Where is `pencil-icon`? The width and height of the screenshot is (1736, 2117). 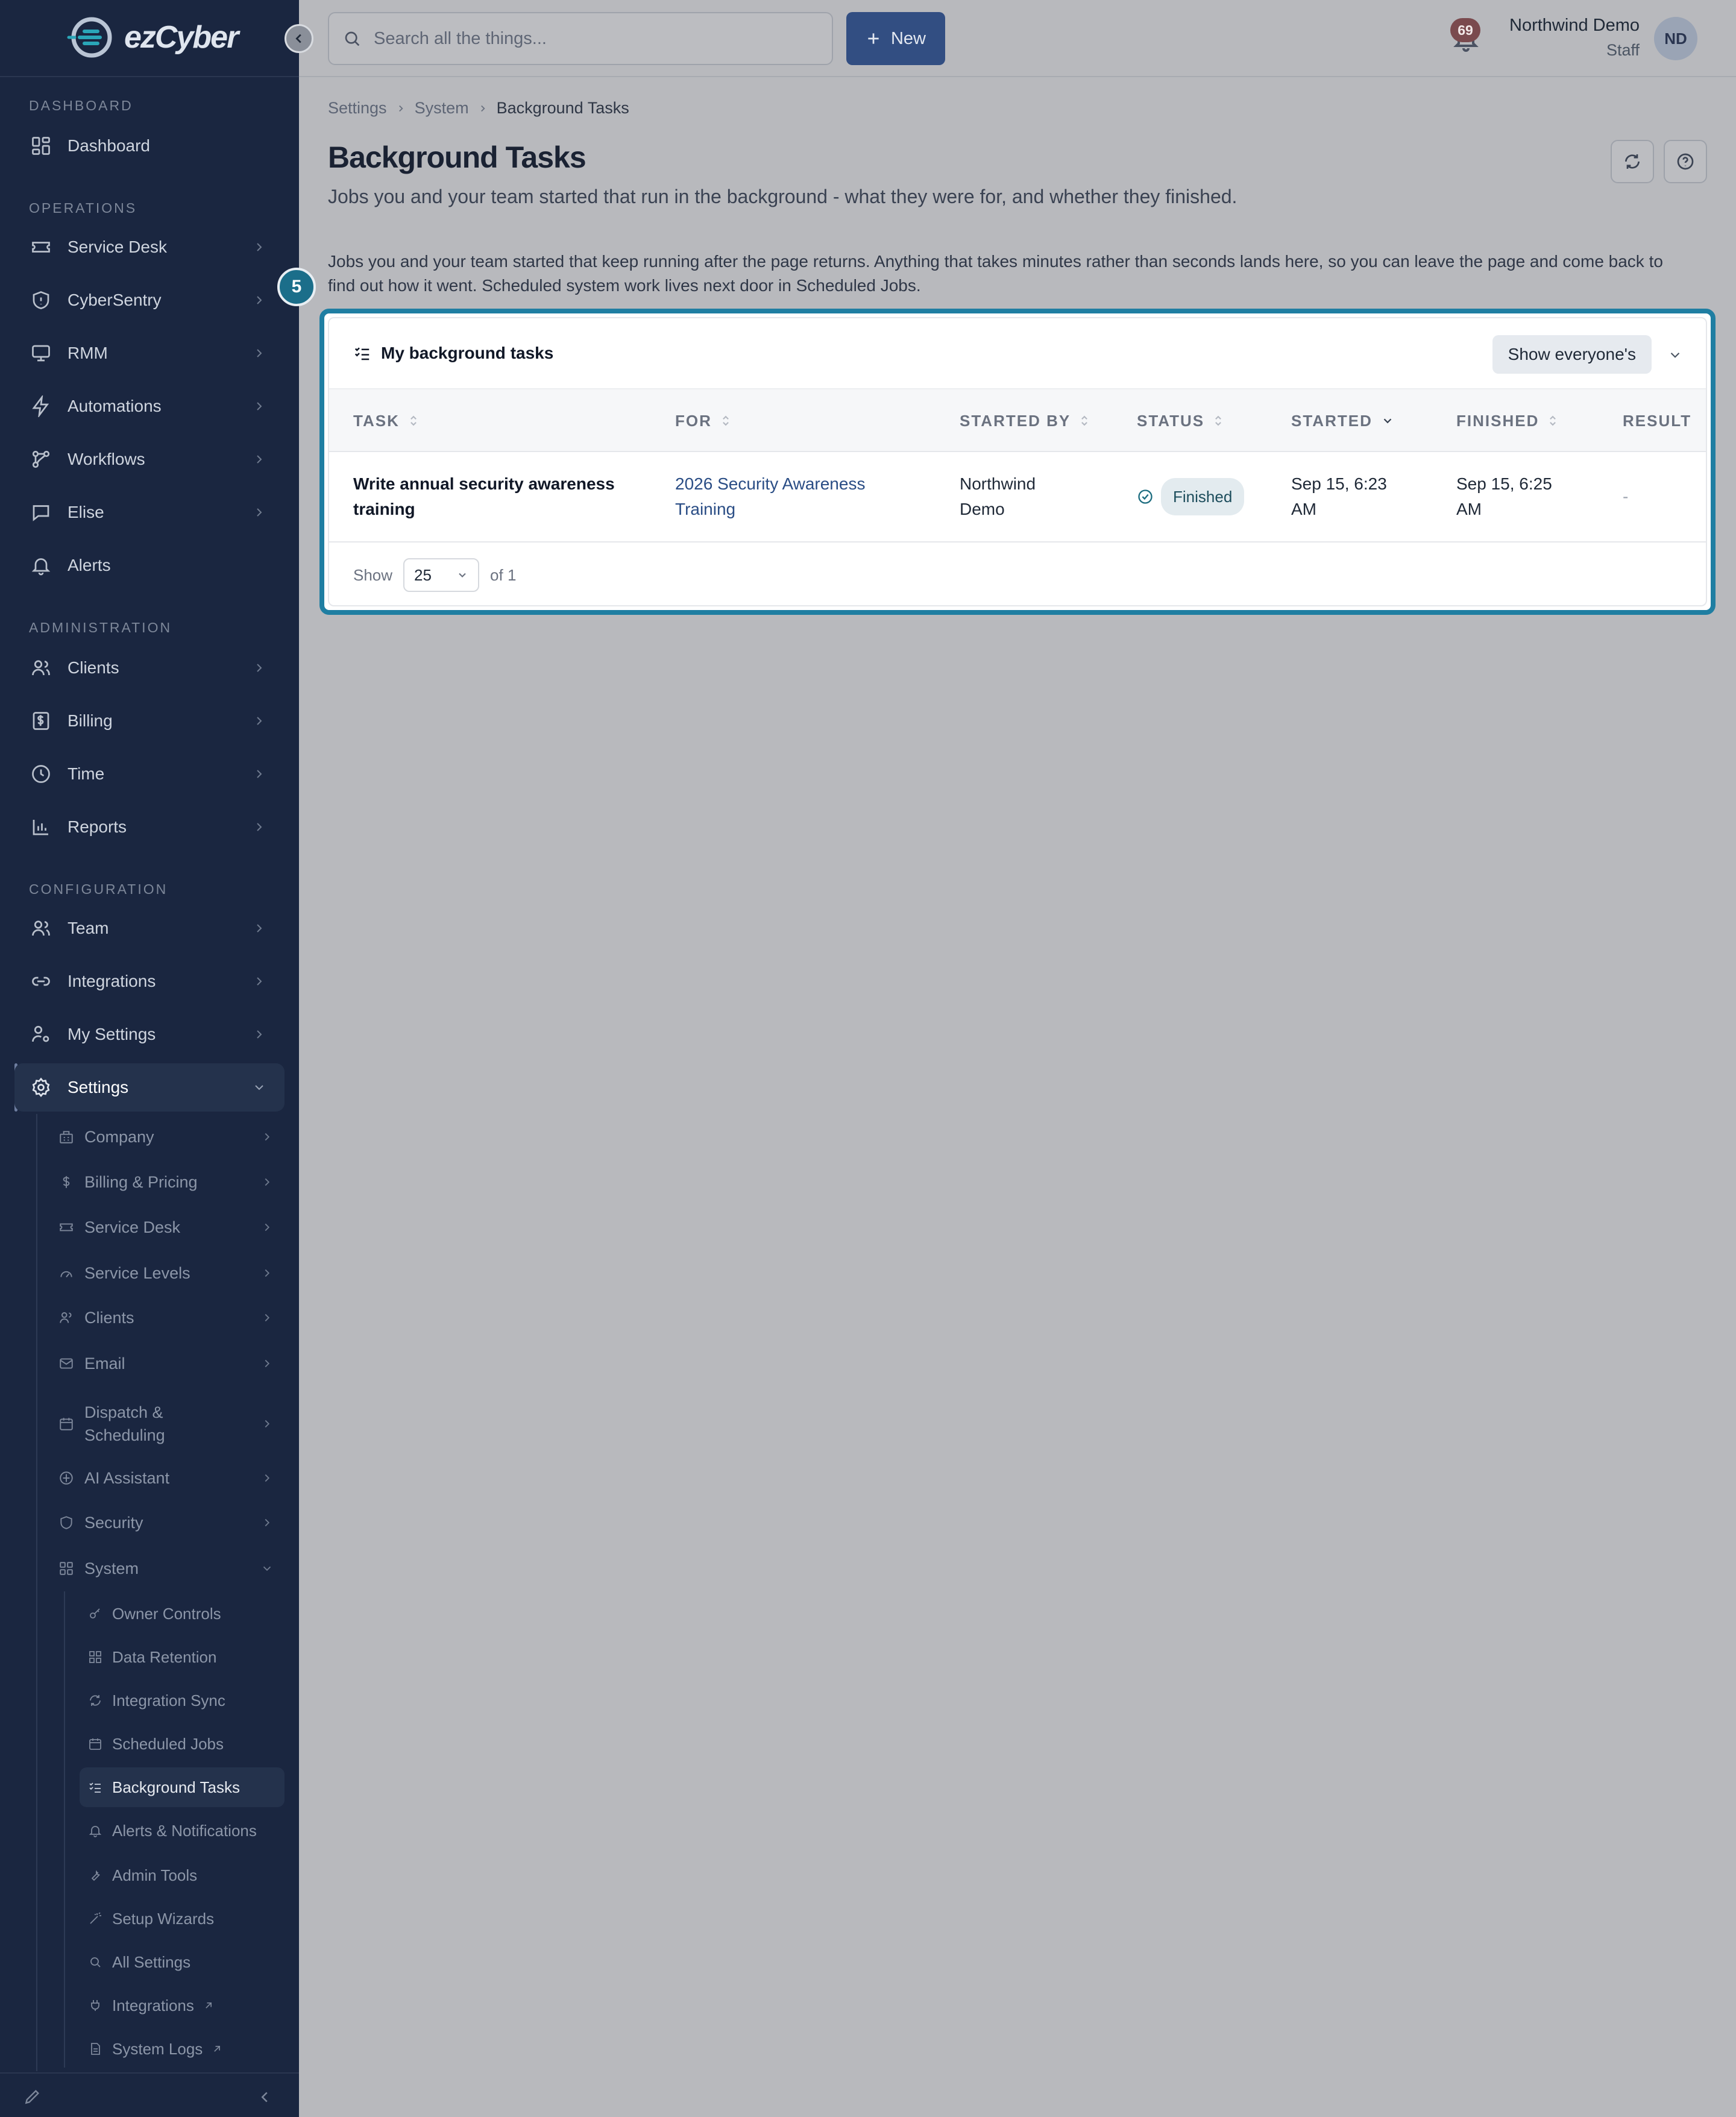
pencil-icon is located at coordinates (32, 2096).